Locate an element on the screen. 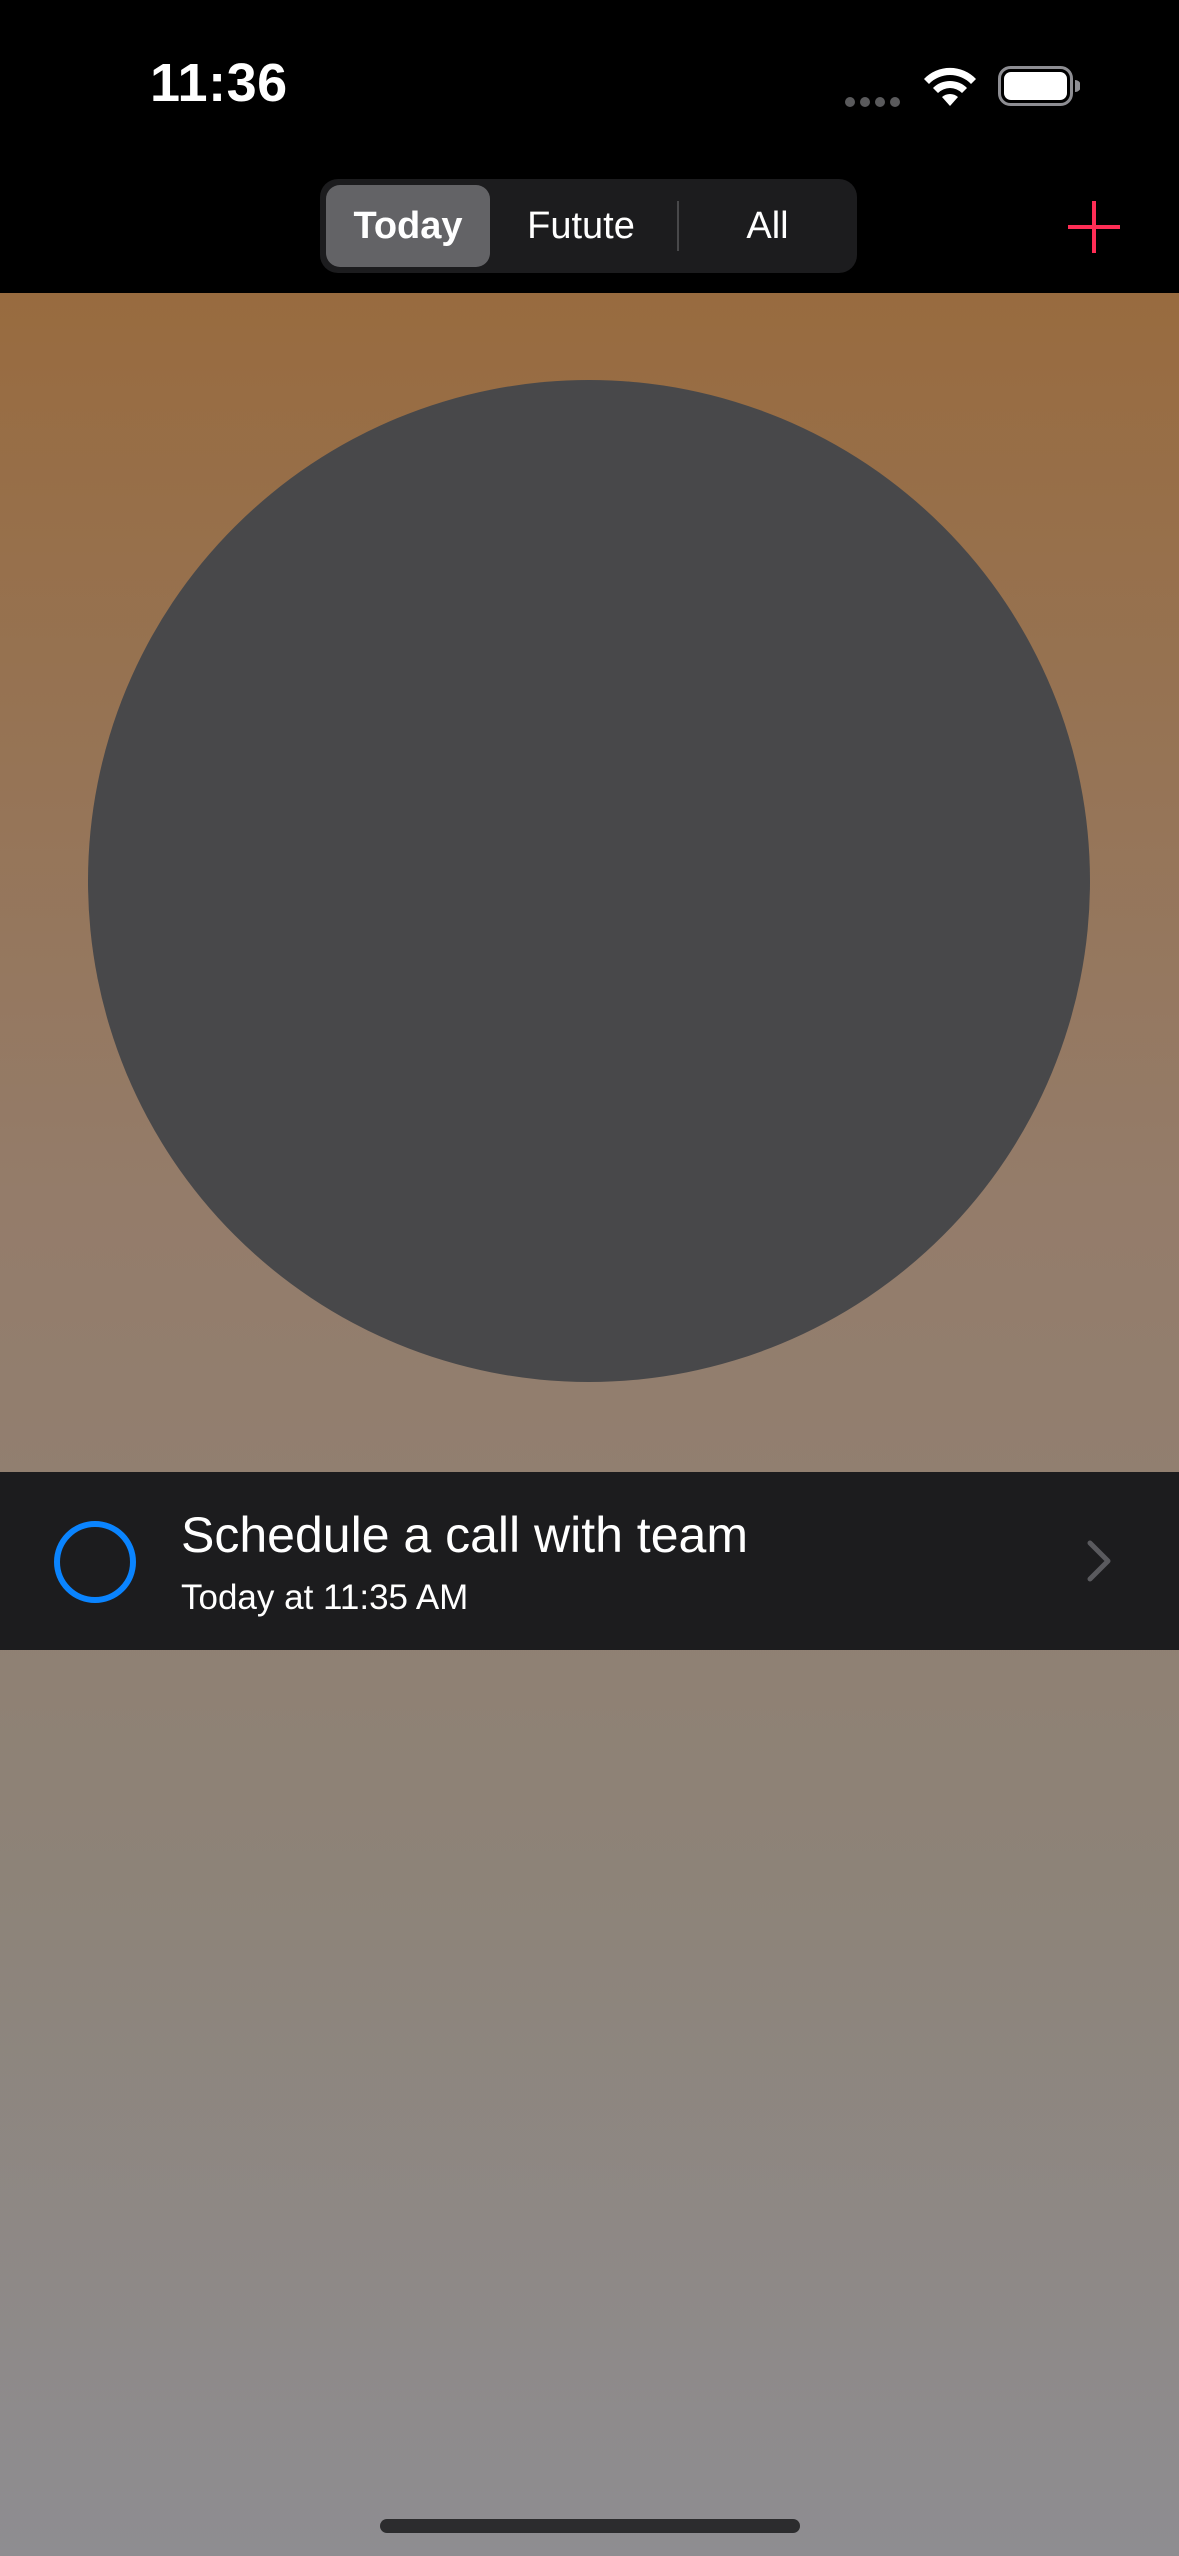  segment-all: All is located at coordinates (767, 226).